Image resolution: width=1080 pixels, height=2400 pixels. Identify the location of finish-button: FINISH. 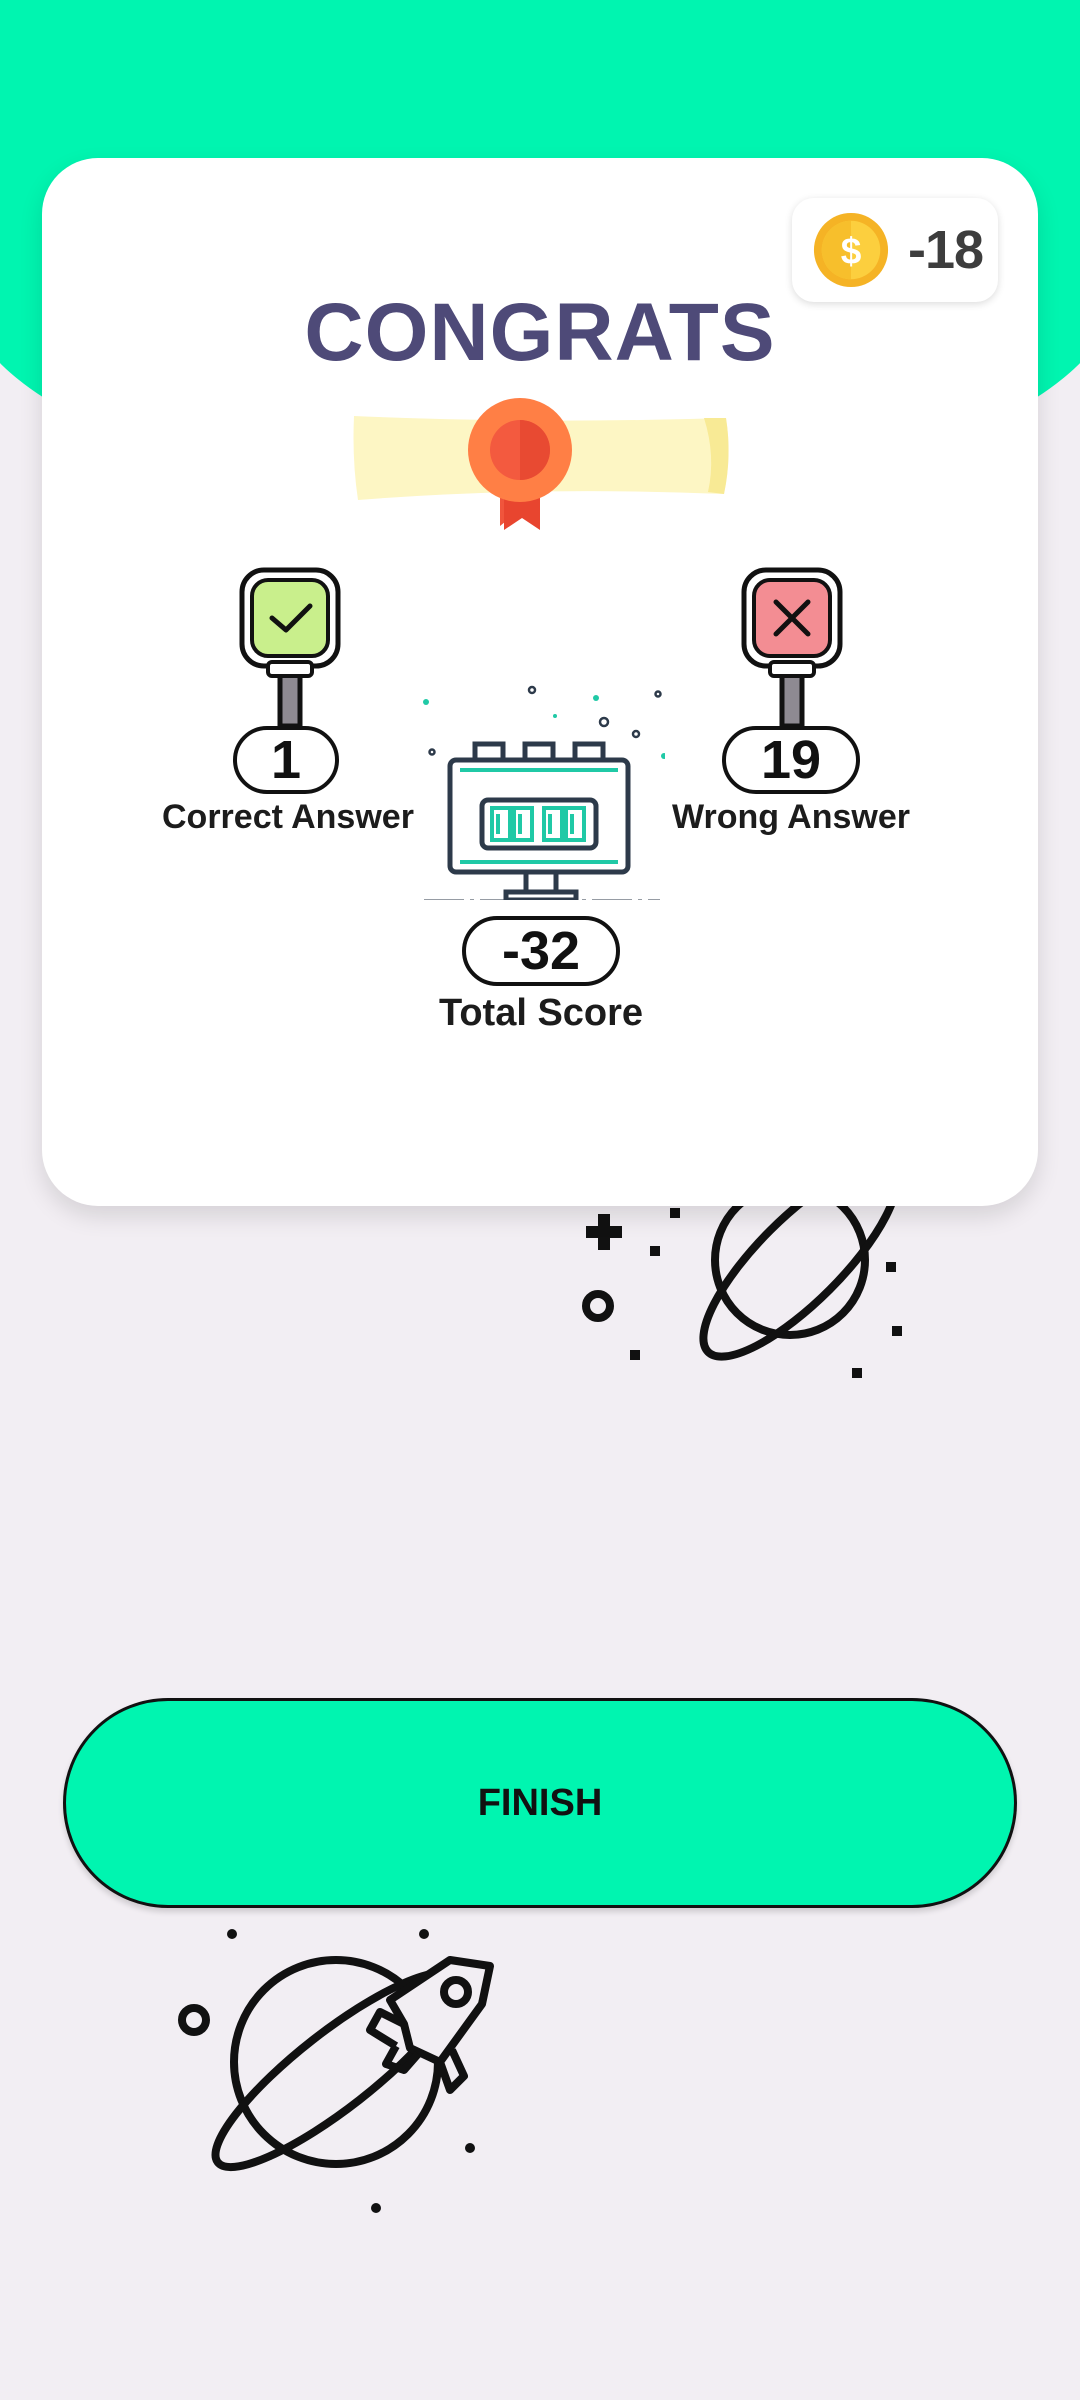
(540, 1803).